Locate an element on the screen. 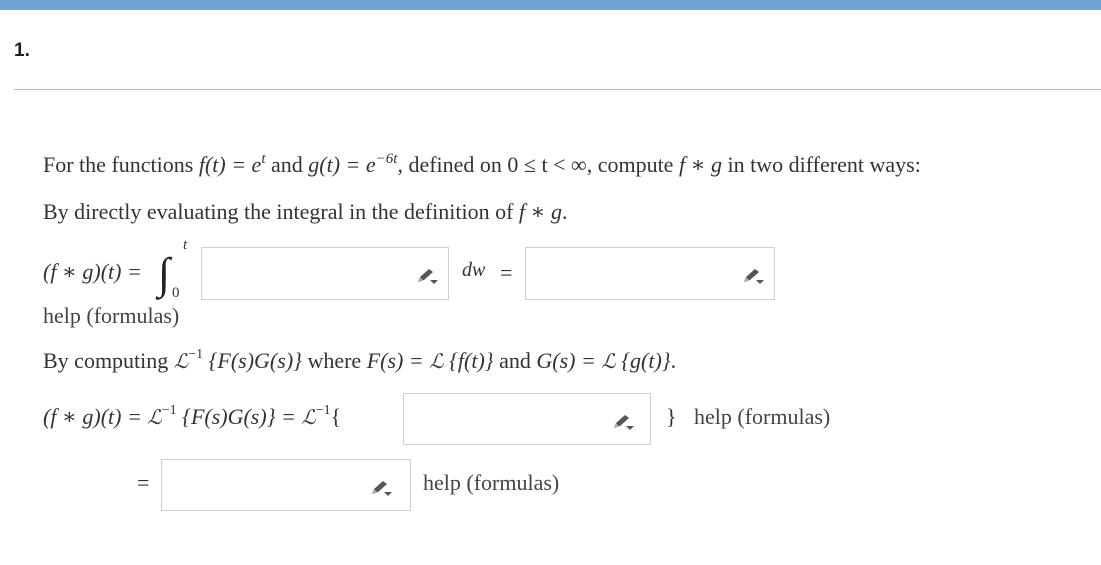 The width and height of the screenshot is (1101, 565). F-definition: F(s) = is located at coordinates (398, 360).